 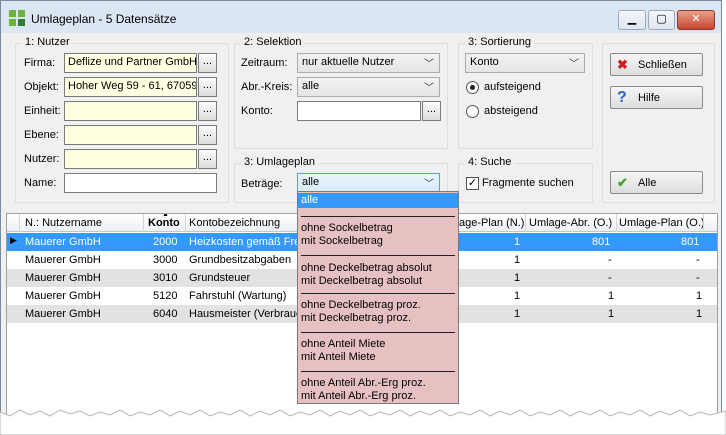 What do you see at coordinates (662, 223) in the screenshot?
I see `col-umlage-plan-o: Umlage-Plan (O.)` at bounding box center [662, 223].